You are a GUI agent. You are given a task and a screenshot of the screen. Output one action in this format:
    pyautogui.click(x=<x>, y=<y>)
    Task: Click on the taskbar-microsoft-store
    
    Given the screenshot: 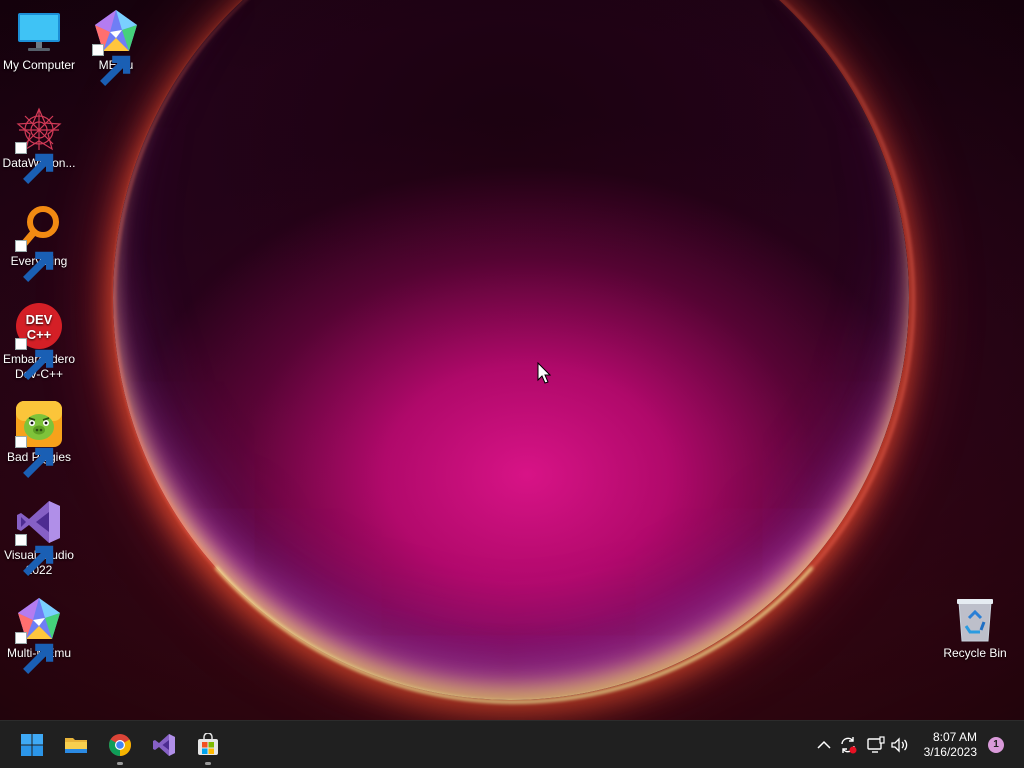 What is the action you would take?
    pyautogui.click(x=208, y=747)
    